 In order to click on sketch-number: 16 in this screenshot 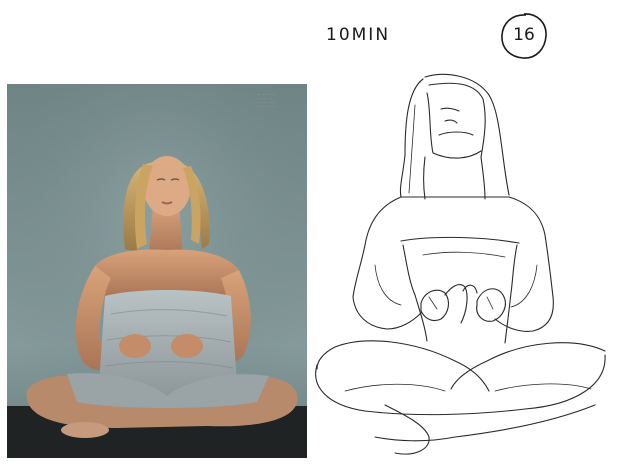, I will do `click(524, 35)`.